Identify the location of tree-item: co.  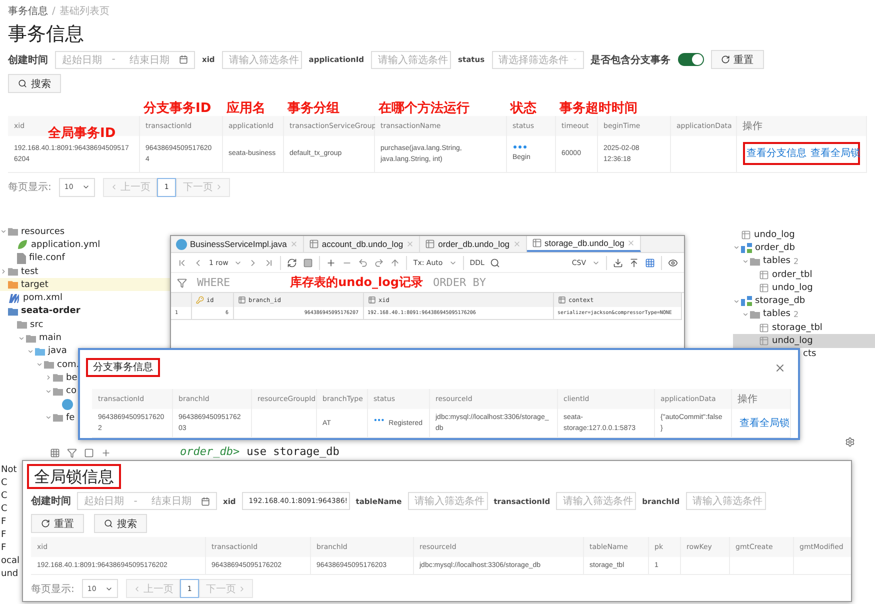
(38, 391).